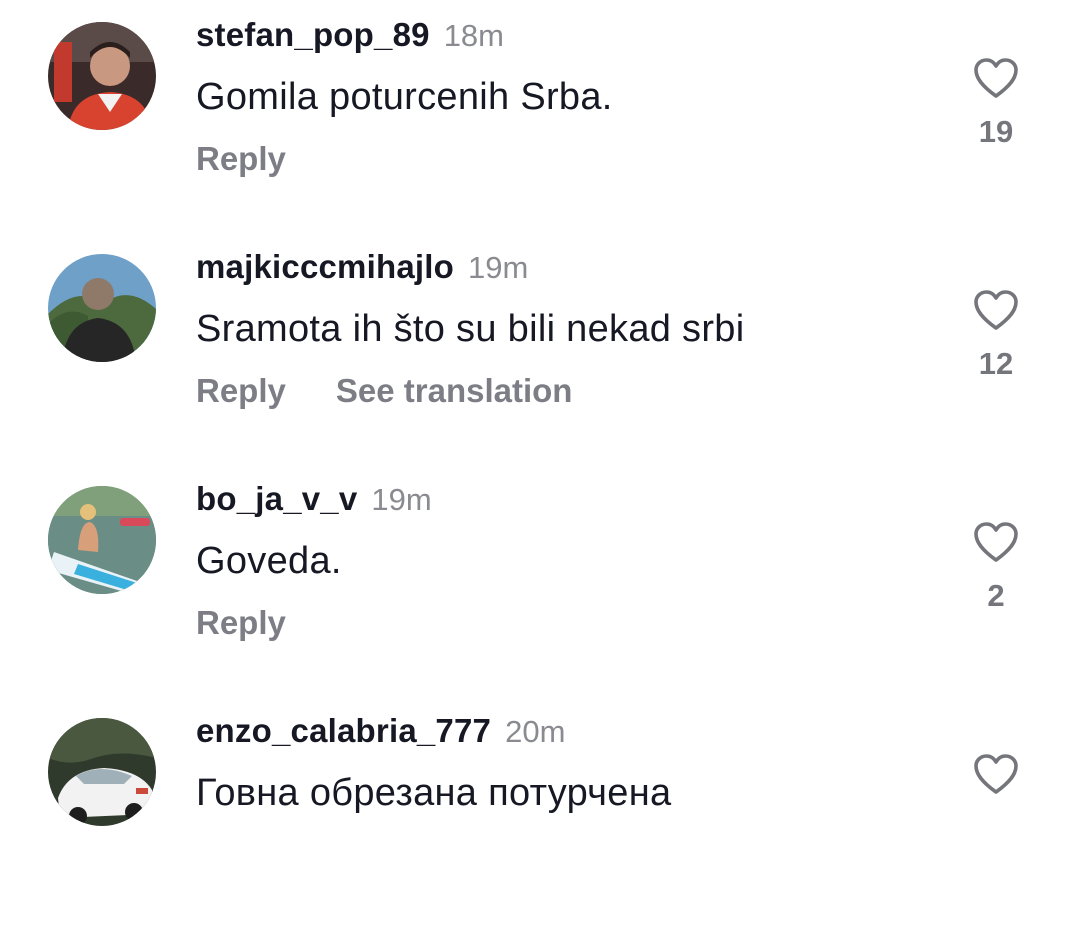 This screenshot has height=928, width=1080. Describe the element at coordinates (343, 731) in the screenshot. I see `comment-username: enzo_calabria_777` at that location.